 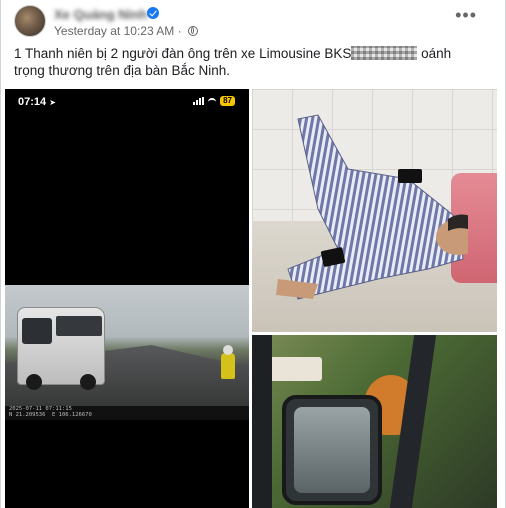 I want to click on globe-icon, so click(x=192, y=31).